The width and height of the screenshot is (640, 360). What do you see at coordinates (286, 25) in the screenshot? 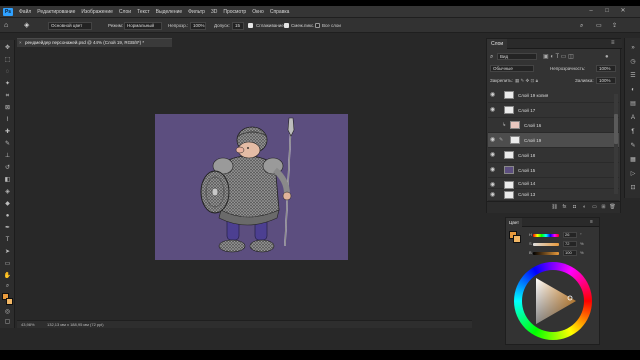
I see `contiguous-checkbox` at bounding box center [286, 25].